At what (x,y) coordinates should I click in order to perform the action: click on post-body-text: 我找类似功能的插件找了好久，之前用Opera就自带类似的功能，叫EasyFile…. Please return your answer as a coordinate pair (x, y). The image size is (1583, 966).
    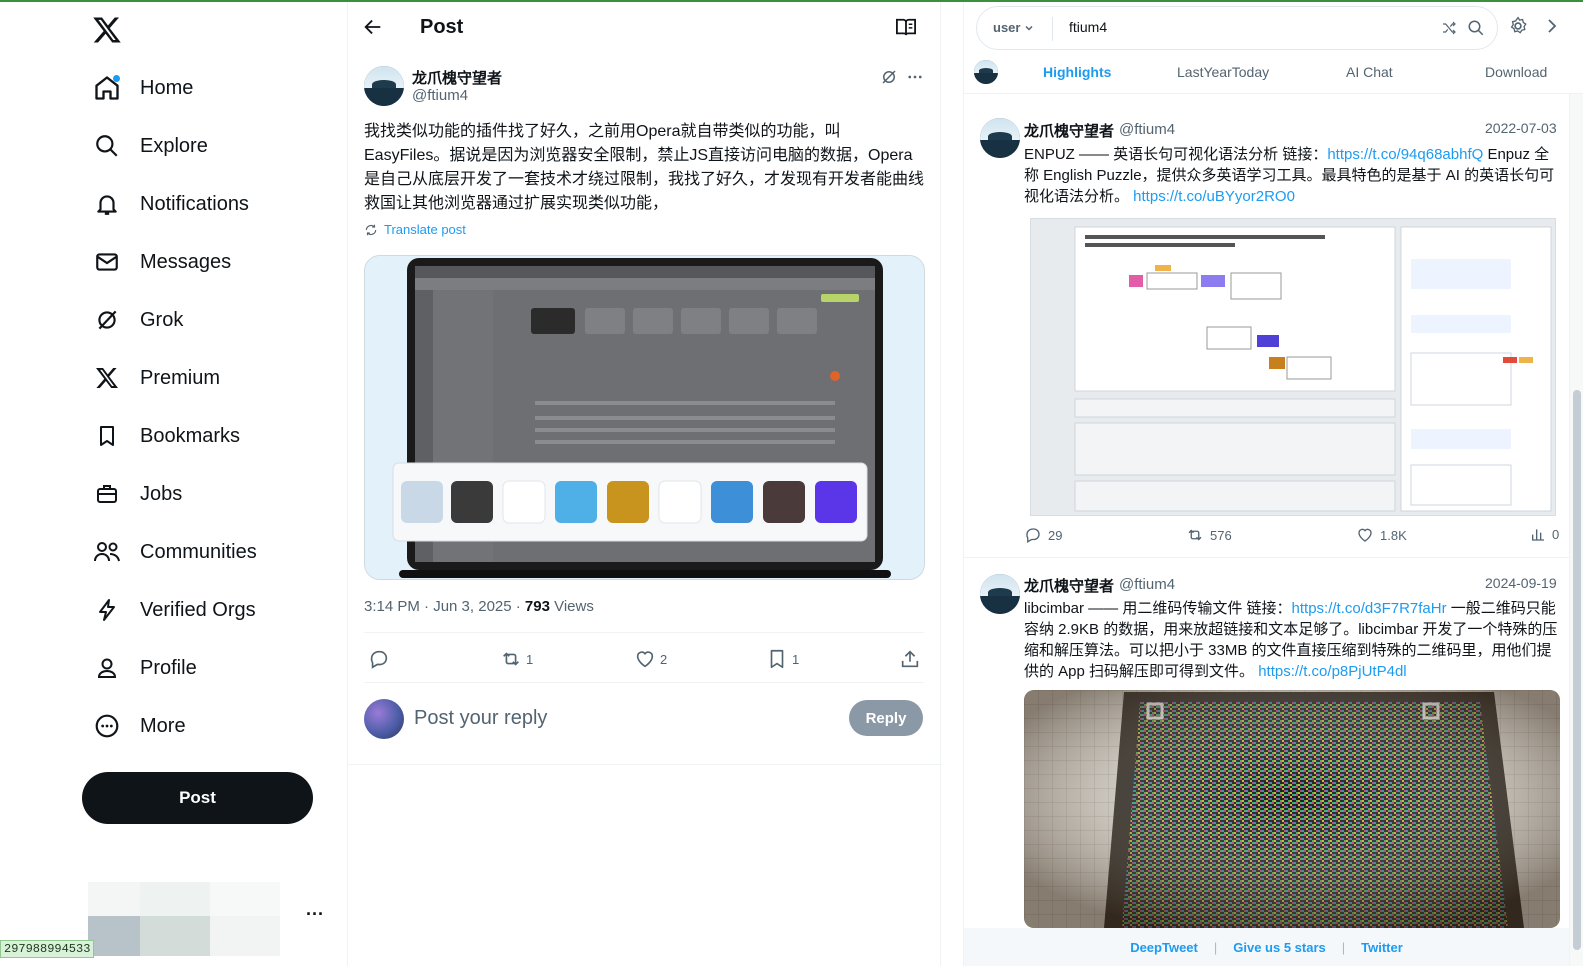
    Looking at the image, I should click on (644, 167).